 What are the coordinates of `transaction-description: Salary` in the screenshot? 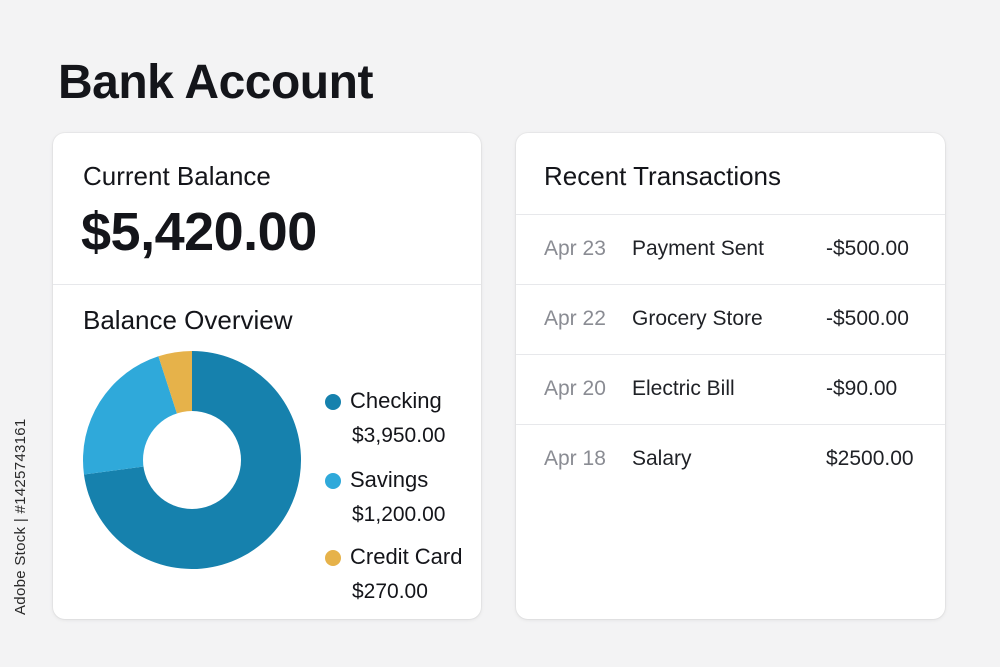 It's located at (662, 458).